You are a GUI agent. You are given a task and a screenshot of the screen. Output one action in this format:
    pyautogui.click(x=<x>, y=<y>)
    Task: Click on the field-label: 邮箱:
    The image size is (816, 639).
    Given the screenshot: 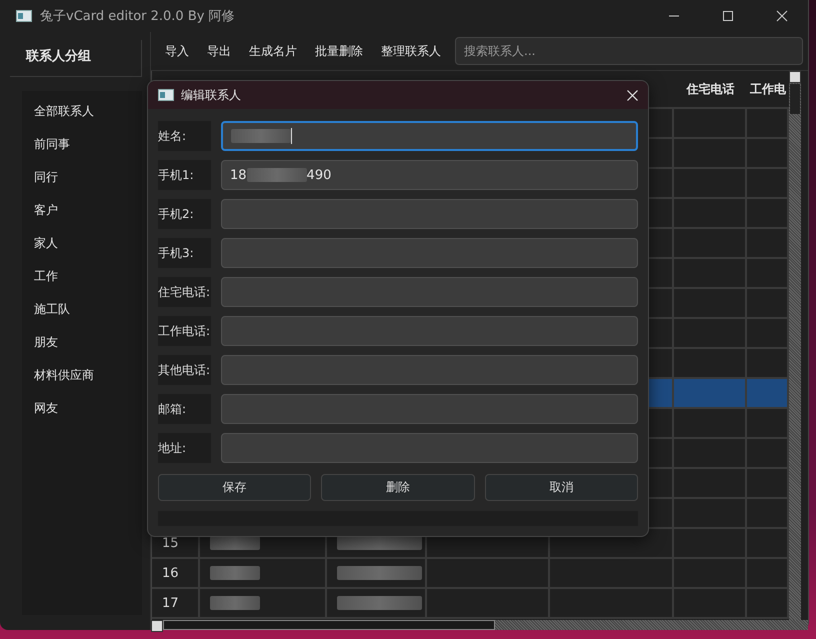 What is the action you would take?
    pyautogui.click(x=184, y=409)
    